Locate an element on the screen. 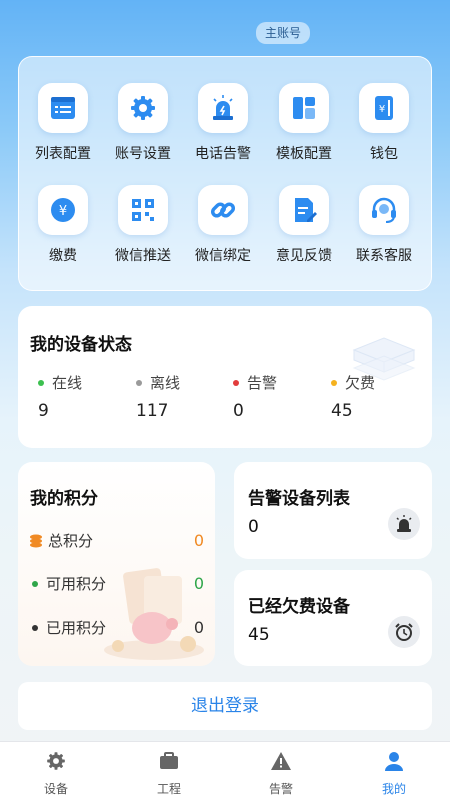  menu-item-wechat-bind: 微信绑定 is located at coordinates (223, 225).